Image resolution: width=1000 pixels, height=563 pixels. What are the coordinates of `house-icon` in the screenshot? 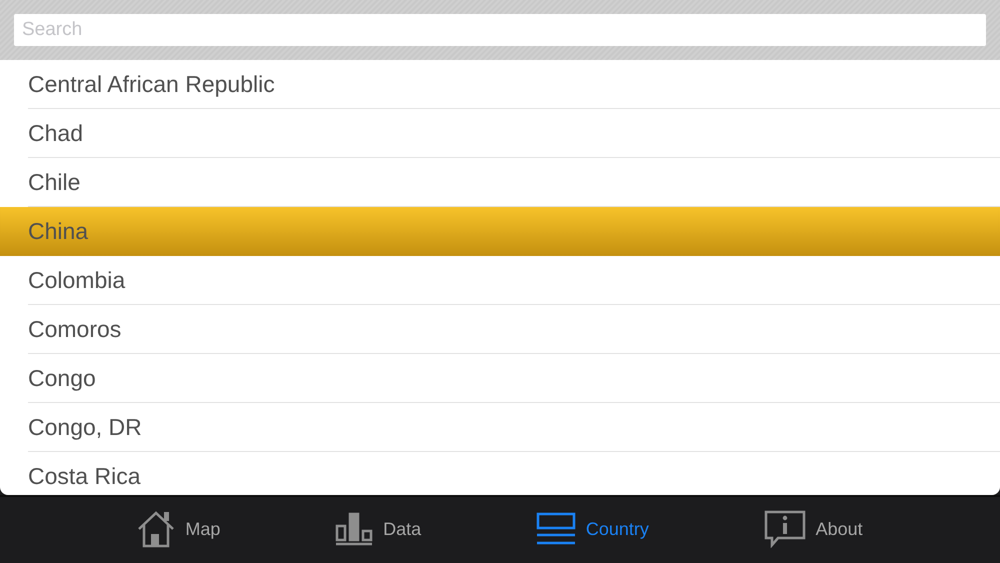 It's located at (156, 529).